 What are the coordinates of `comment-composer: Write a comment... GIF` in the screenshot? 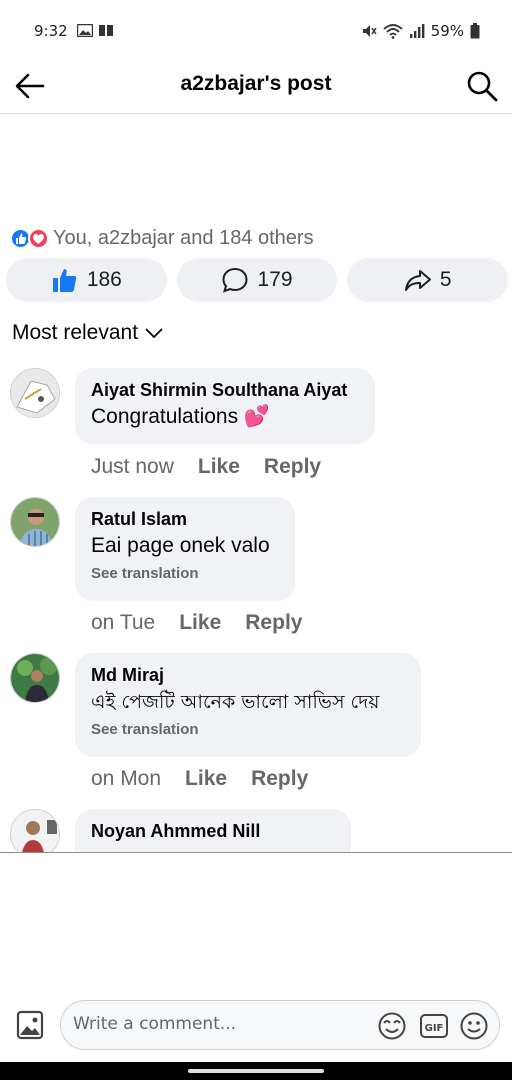 It's located at (256, 1027).